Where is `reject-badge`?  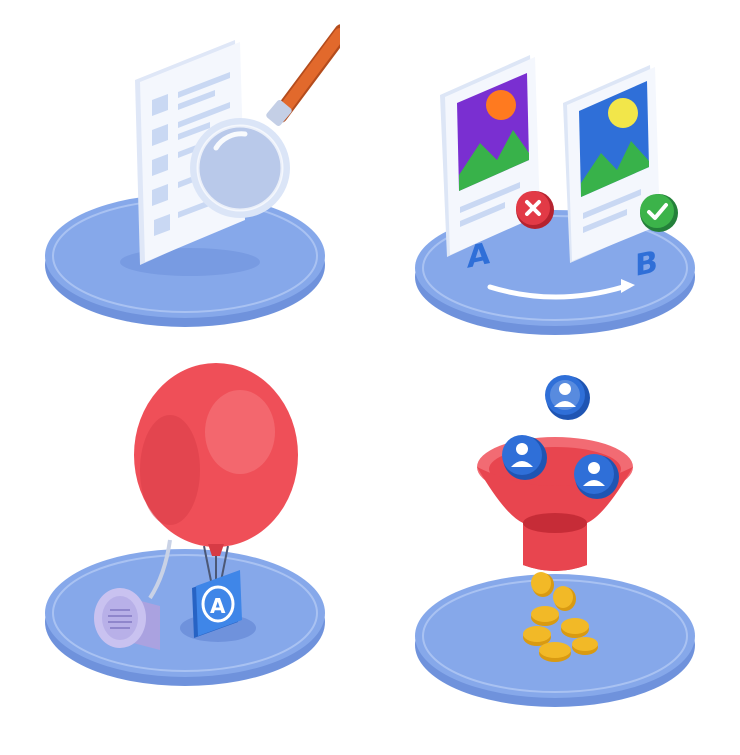 reject-badge is located at coordinates (535, 210).